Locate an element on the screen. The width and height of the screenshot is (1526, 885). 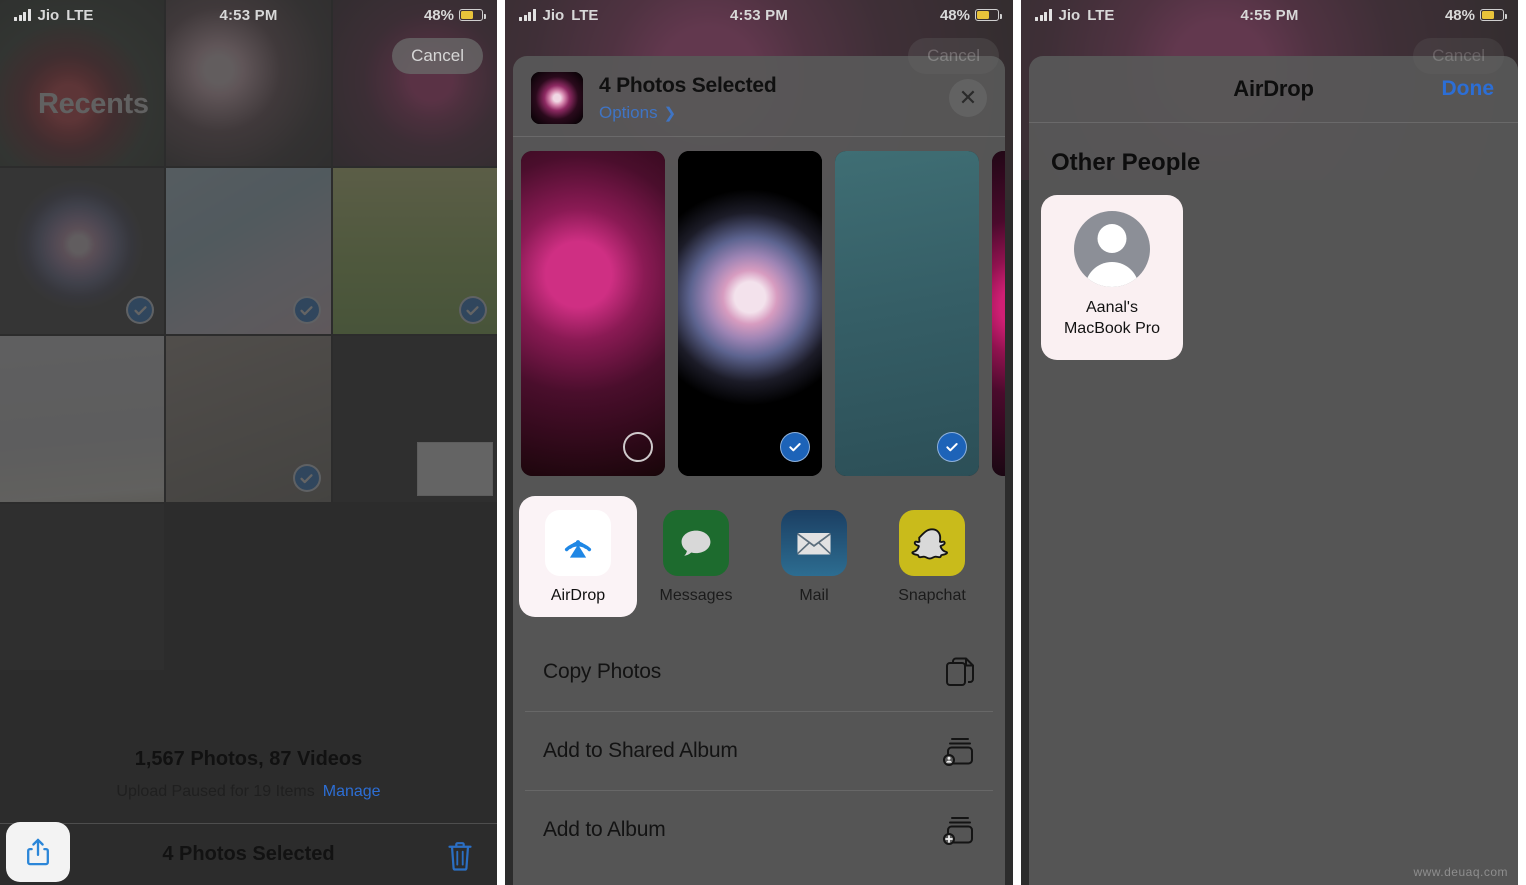
upload-status-label: Upload Paused for 19 Items is located at coordinates (215, 791).